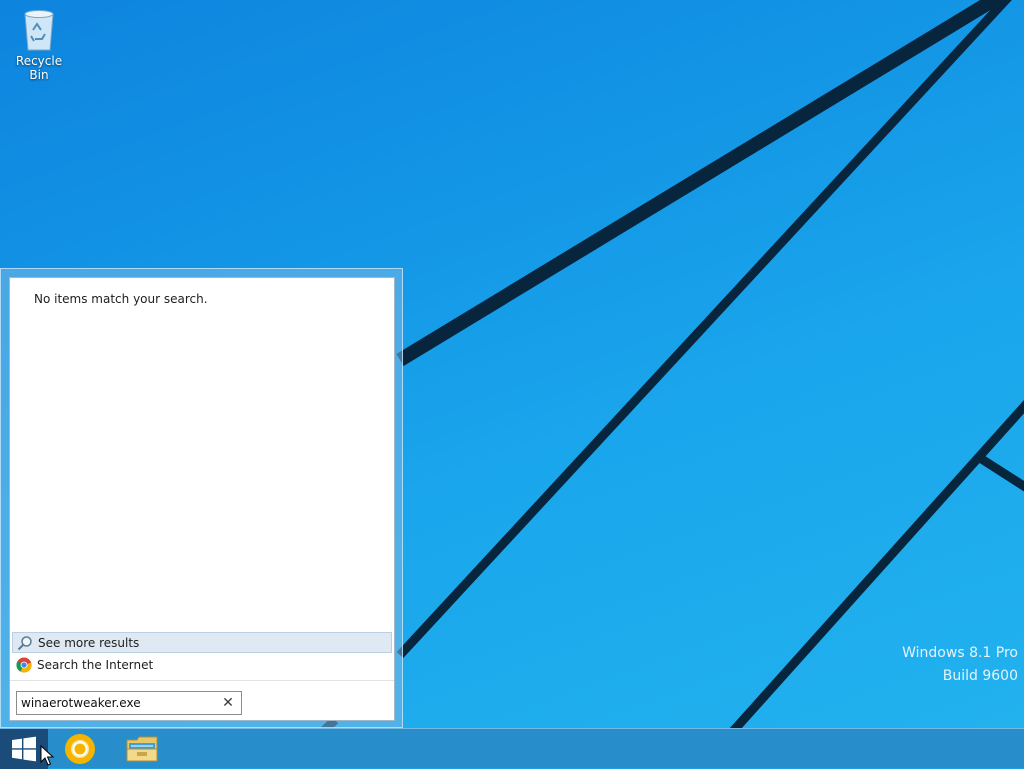 The image size is (1024, 769). Describe the element at coordinates (228, 703) in the screenshot. I see `close-icon: ✕` at that location.